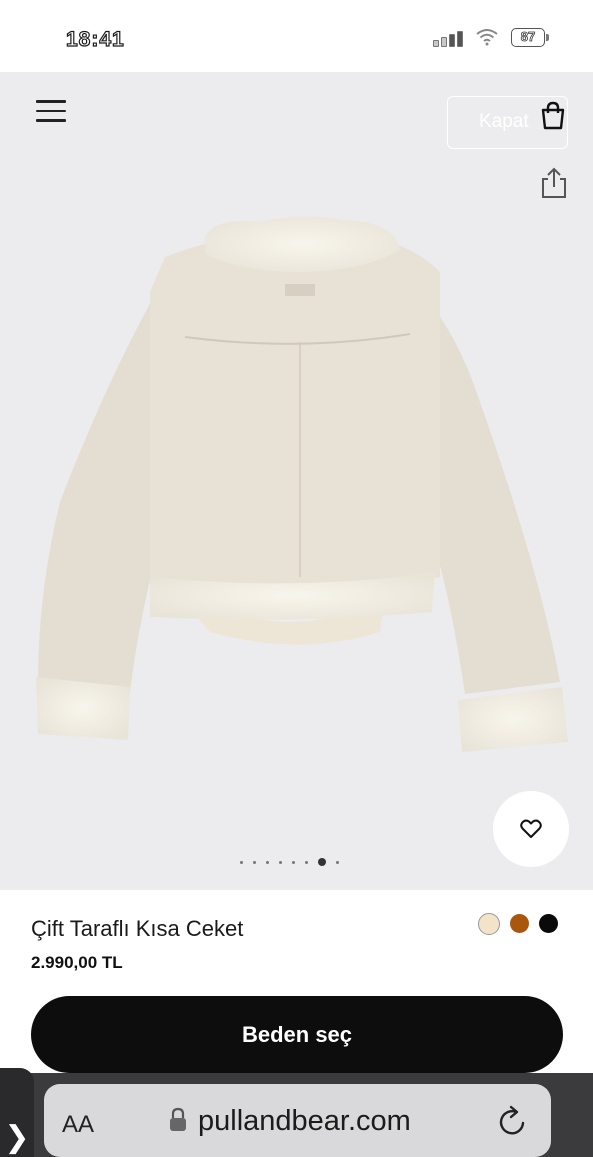  What do you see at coordinates (513, 1121) in the screenshot?
I see `reload-icon` at bounding box center [513, 1121].